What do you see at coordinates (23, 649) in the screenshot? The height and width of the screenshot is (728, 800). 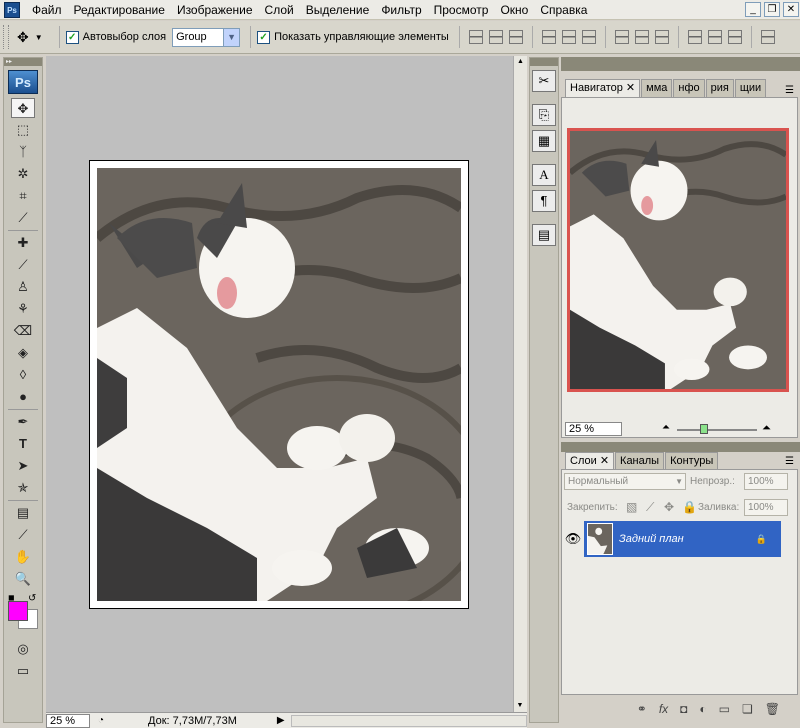 I see `quick-mask-icon: ◎` at bounding box center [23, 649].